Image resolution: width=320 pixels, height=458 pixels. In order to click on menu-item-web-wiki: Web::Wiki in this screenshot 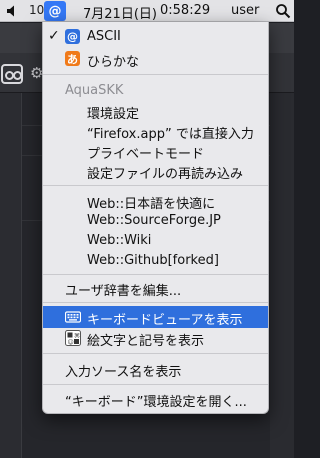, I will do `click(155, 241)`.